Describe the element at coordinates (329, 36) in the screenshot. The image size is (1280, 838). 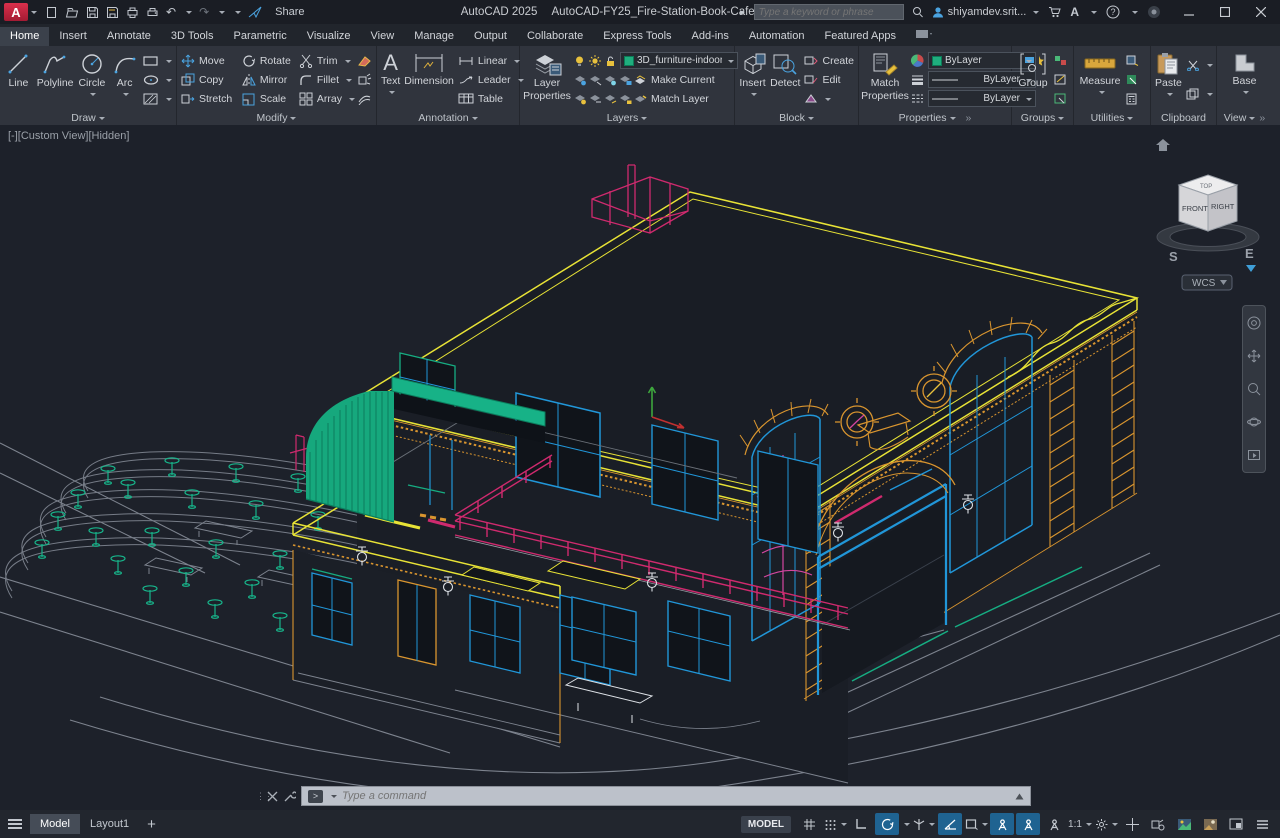
I see `tab-visualize: Visualize` at that location.